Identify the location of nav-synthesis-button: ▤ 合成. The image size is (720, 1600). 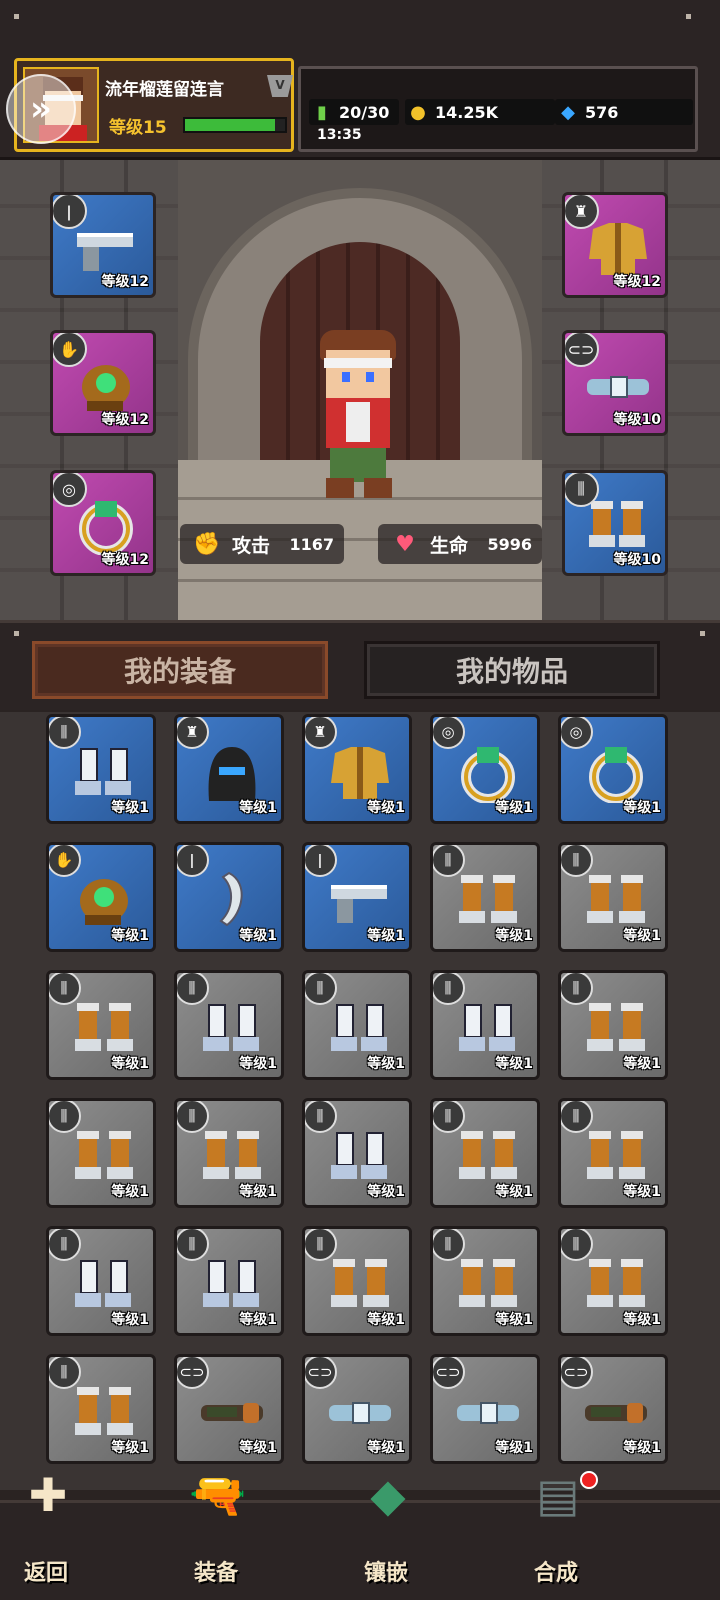
(556, 1534).